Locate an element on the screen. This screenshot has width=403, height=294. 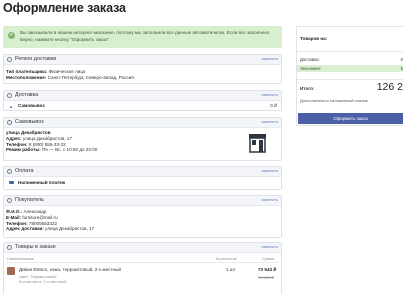
buyer-name-value: Александр is located at coordinates (35, 211).